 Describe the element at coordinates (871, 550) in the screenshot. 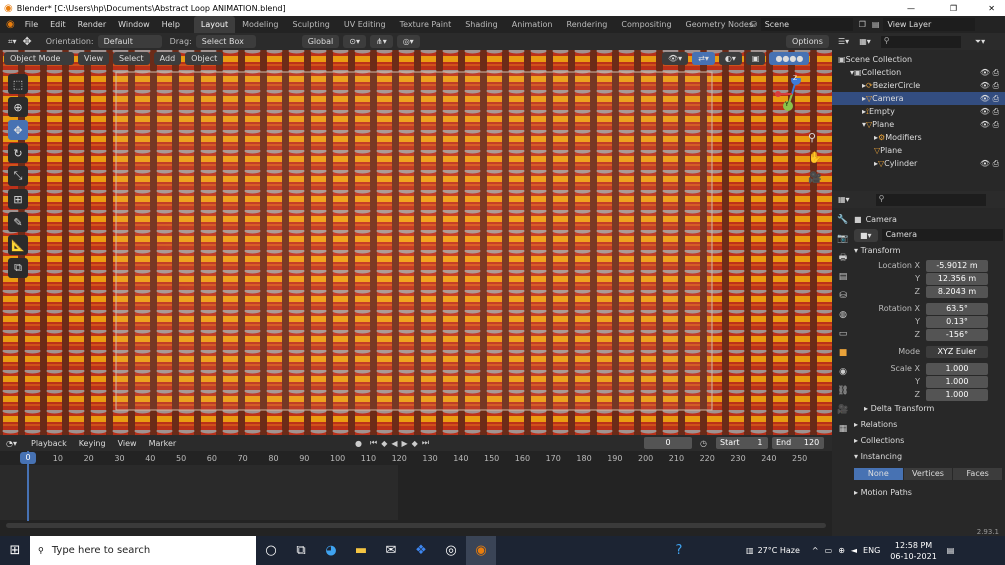

I see `language-indicator: ENG` at that location.